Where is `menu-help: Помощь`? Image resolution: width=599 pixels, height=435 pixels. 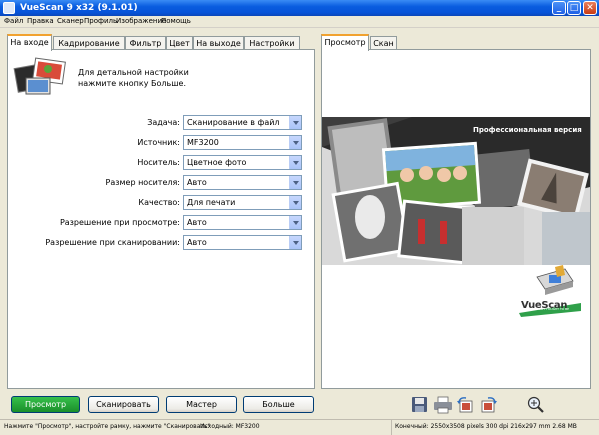 menu-help: Помощь is located at coordinates (176, 21).